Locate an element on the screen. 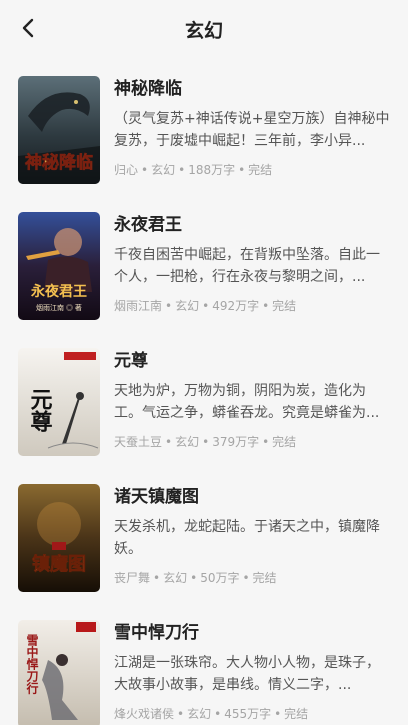  book-author: 天蚕土豆 is located at coordinates (138, 442).